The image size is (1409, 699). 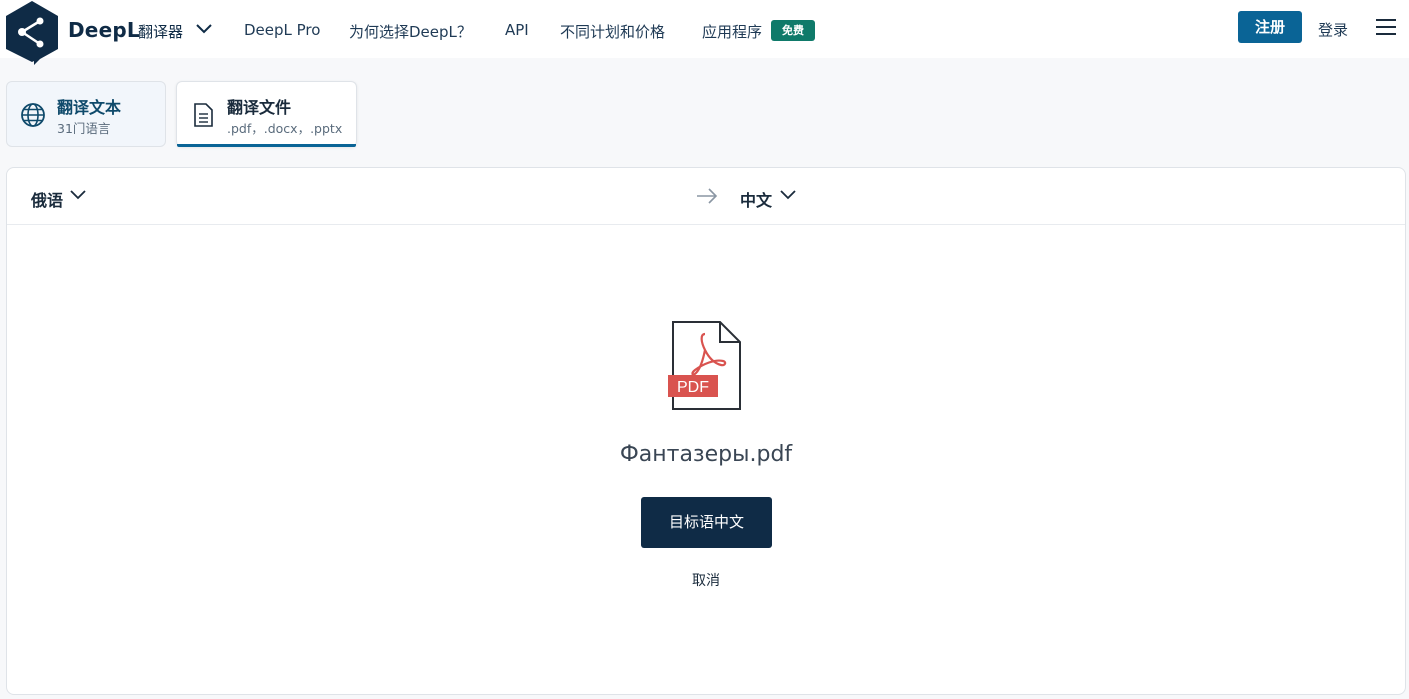 I want to click on deepl-logo-icon, so click(x=32, y=33).